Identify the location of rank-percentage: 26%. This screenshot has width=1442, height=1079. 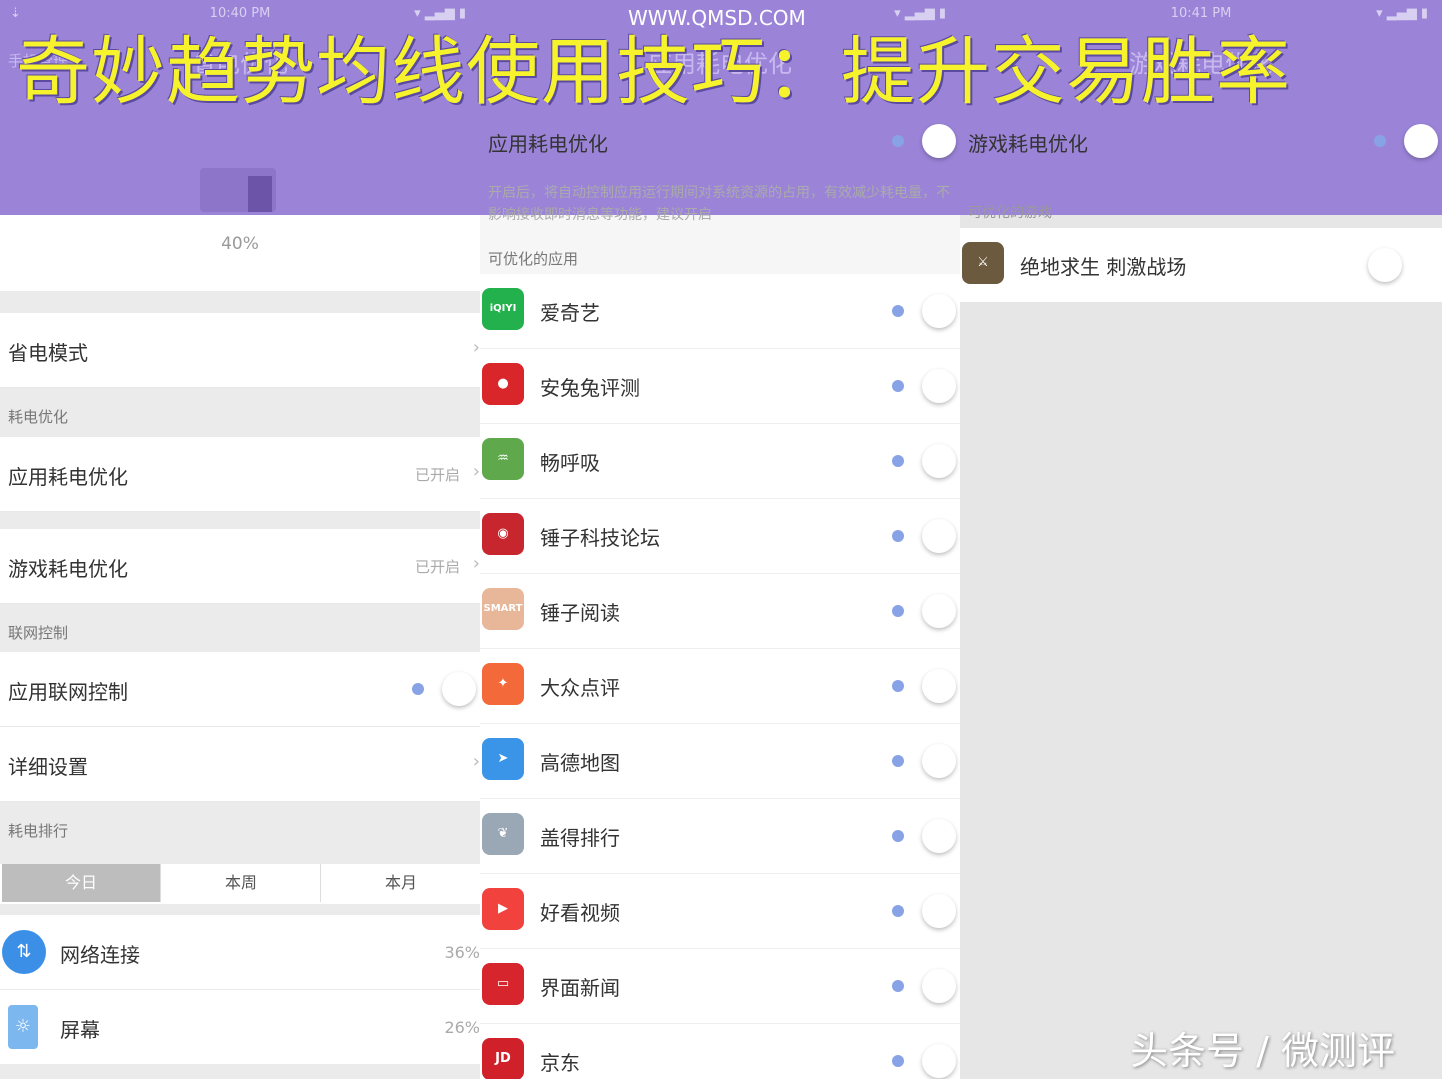
(462, 1027).